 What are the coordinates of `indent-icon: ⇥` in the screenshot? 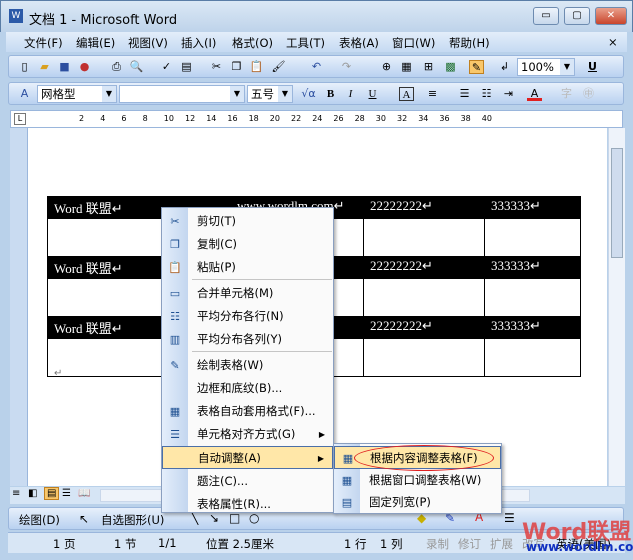 It's located at (508, 94).